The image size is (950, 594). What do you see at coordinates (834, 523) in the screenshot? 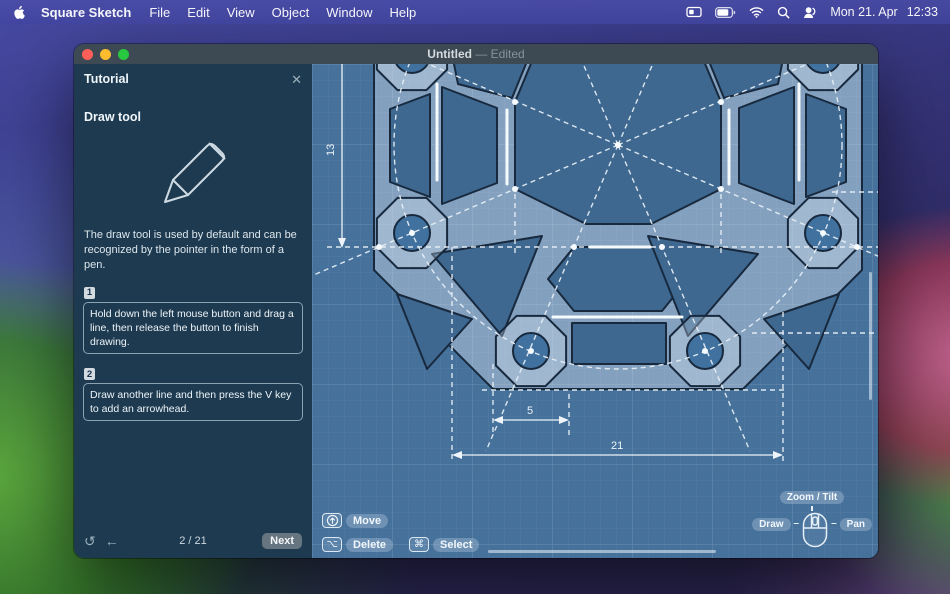
I see `legend-dash-right: –` at bounding box center [834, 523].